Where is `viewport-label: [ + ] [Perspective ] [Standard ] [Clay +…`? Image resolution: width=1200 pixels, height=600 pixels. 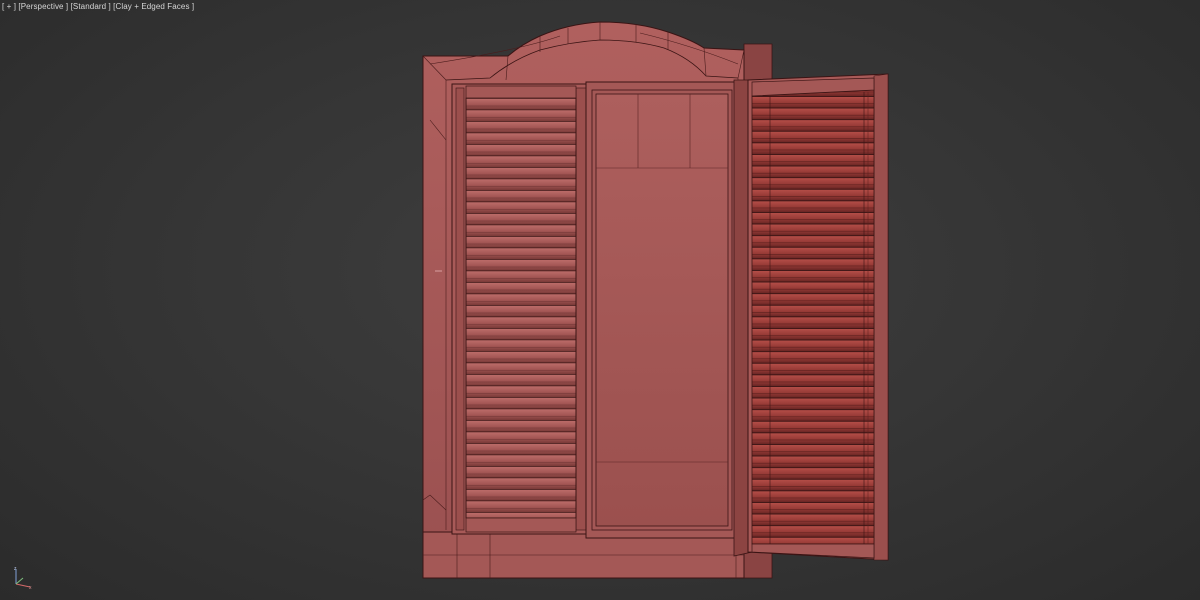
viewport-label: [ + ] [Perspective ] [Standard ] [Clay +… is located at coordinates (98, 6).